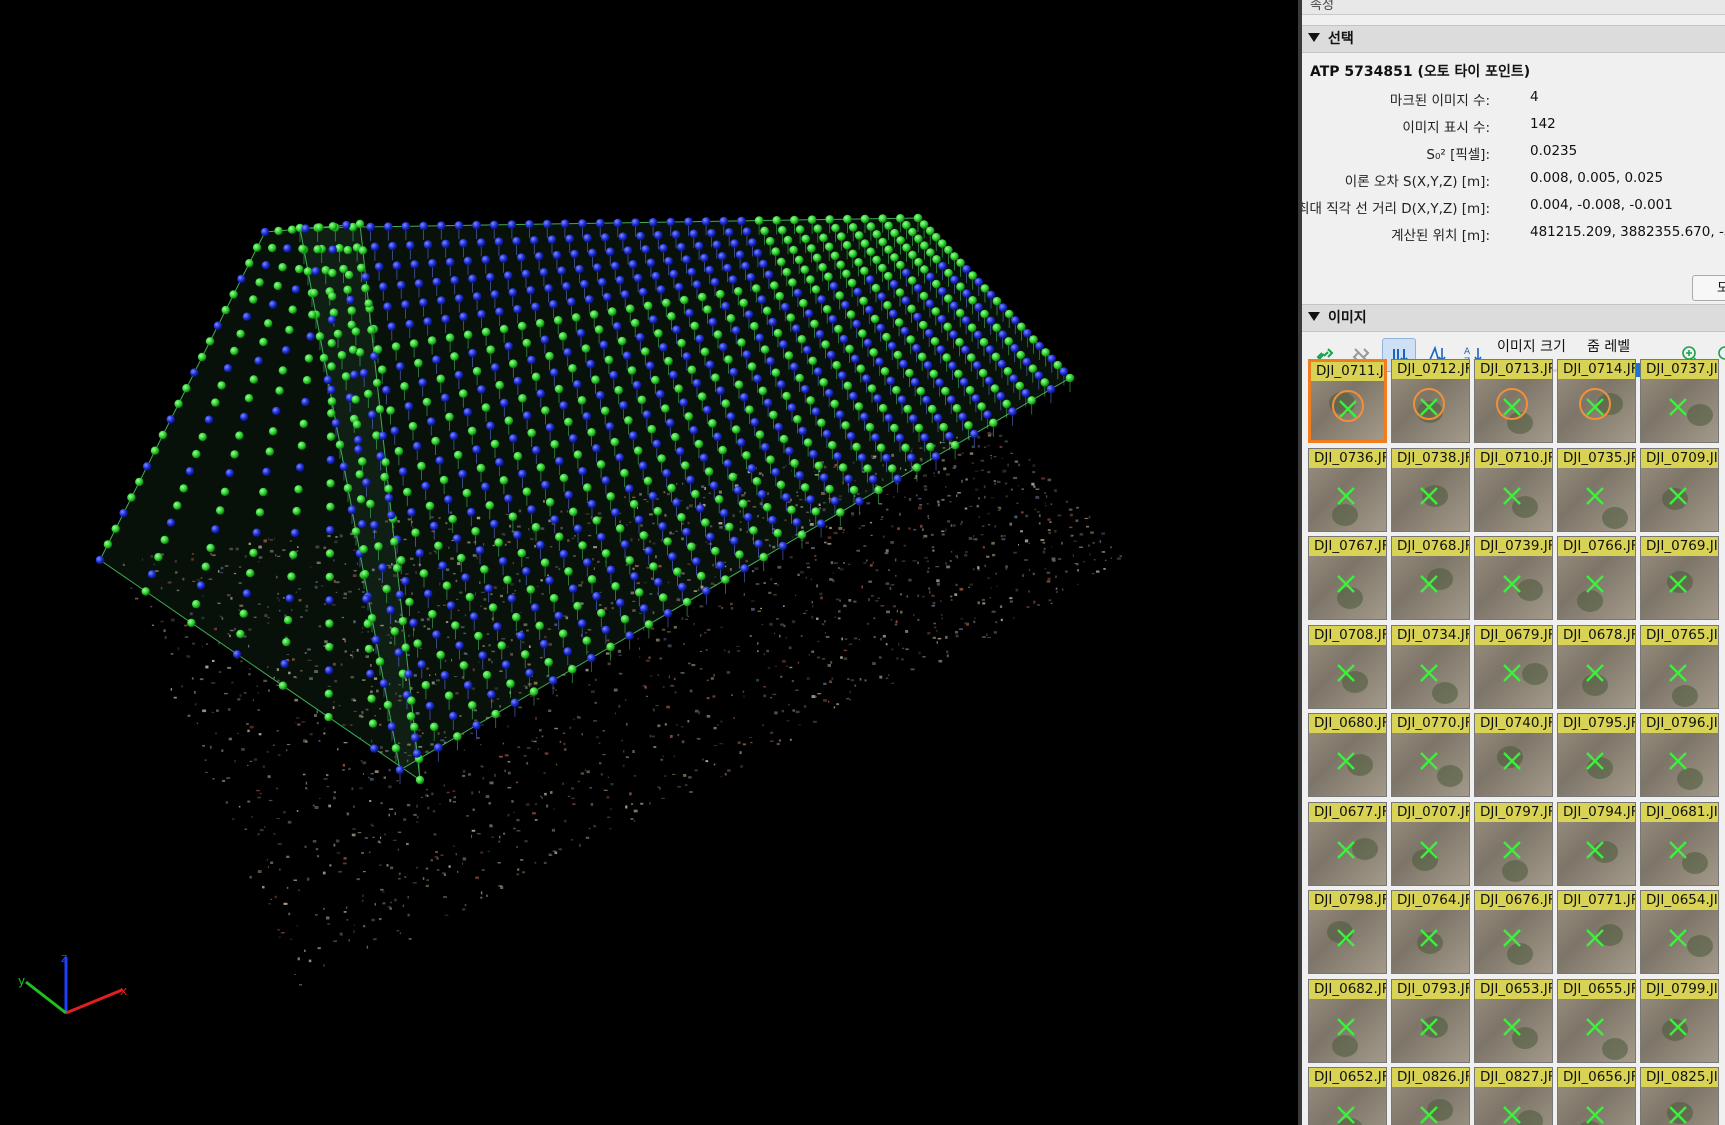 The height and width of the screenshot is (1125, 1725). Describe the element at coordinates (1679, 932) in the screenshot. I see `image-thumbnail: DJI_0654.JI` at that location.